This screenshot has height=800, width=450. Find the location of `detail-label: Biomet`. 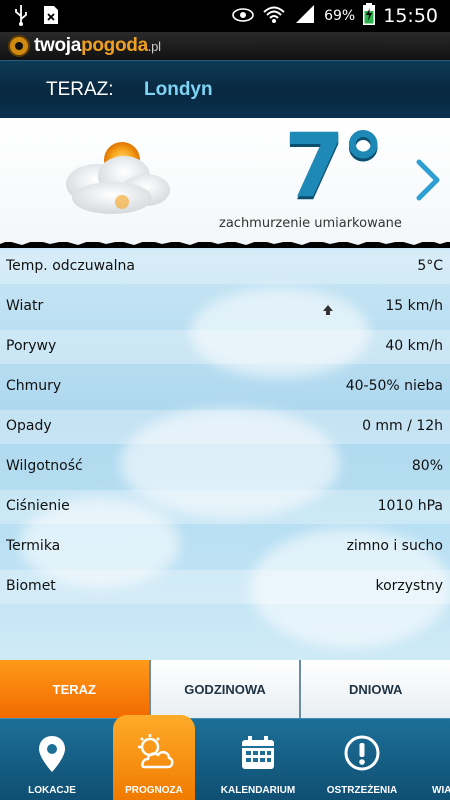

detail-label: Biomet is located at coordinates (31, 586).